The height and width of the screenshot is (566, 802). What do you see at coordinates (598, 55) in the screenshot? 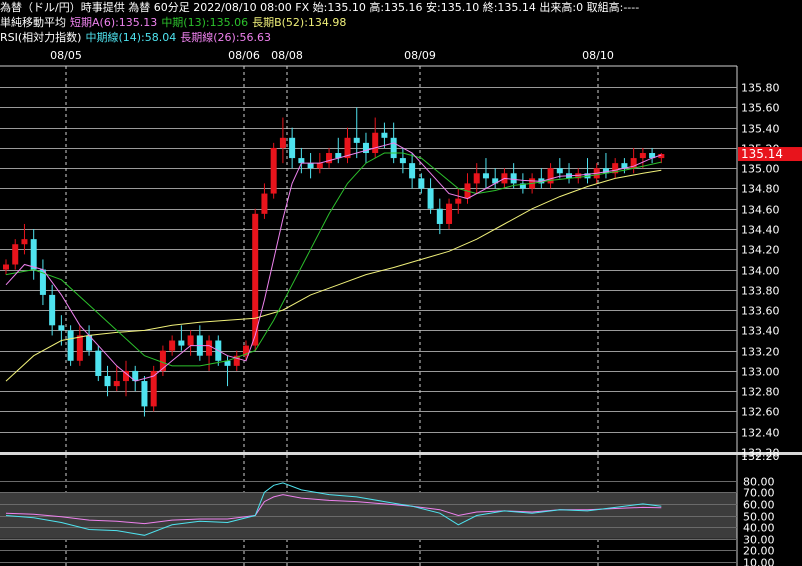
I see `date-label: 08/10` at bounding box center [598, 55].